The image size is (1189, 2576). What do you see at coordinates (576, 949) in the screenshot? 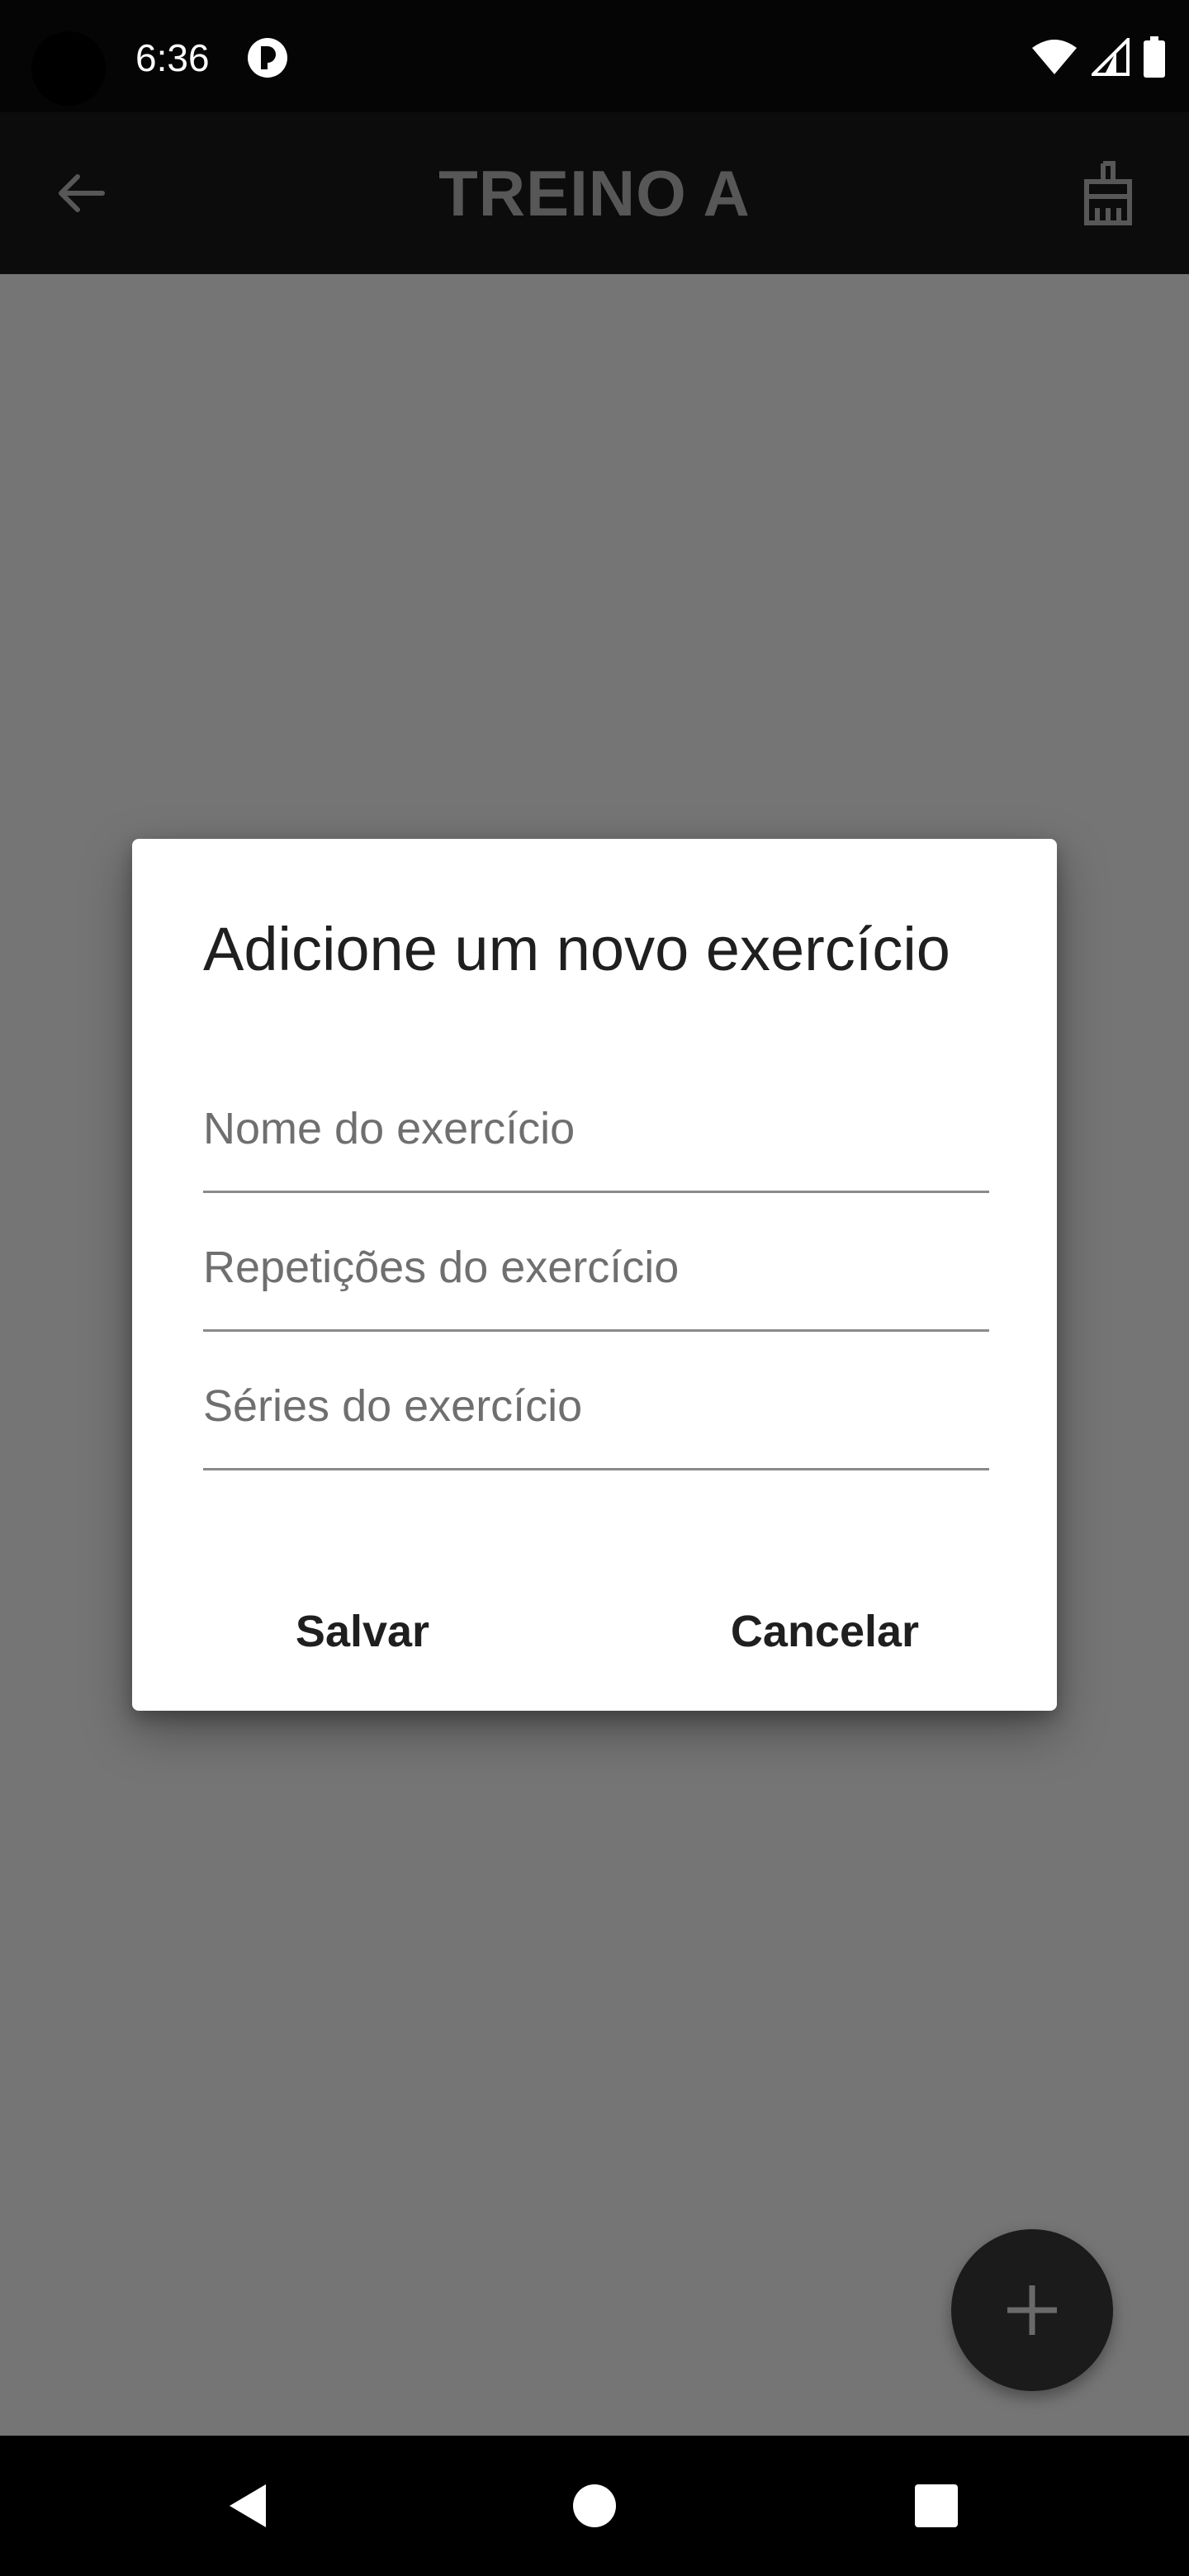
I see `dialog-title: Adicione um novo exercício` at bounding box center [576, 949].